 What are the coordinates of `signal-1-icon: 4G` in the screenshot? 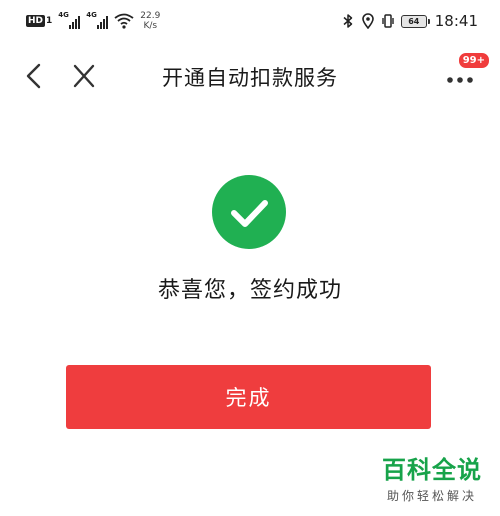 It's located at (69, 20).